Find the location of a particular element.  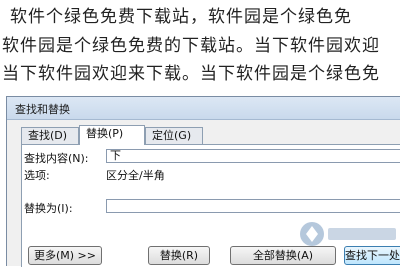

document-line: 软件个绿色免费下载站，软件园是个绿色免 is located at coordinates (181, 17).